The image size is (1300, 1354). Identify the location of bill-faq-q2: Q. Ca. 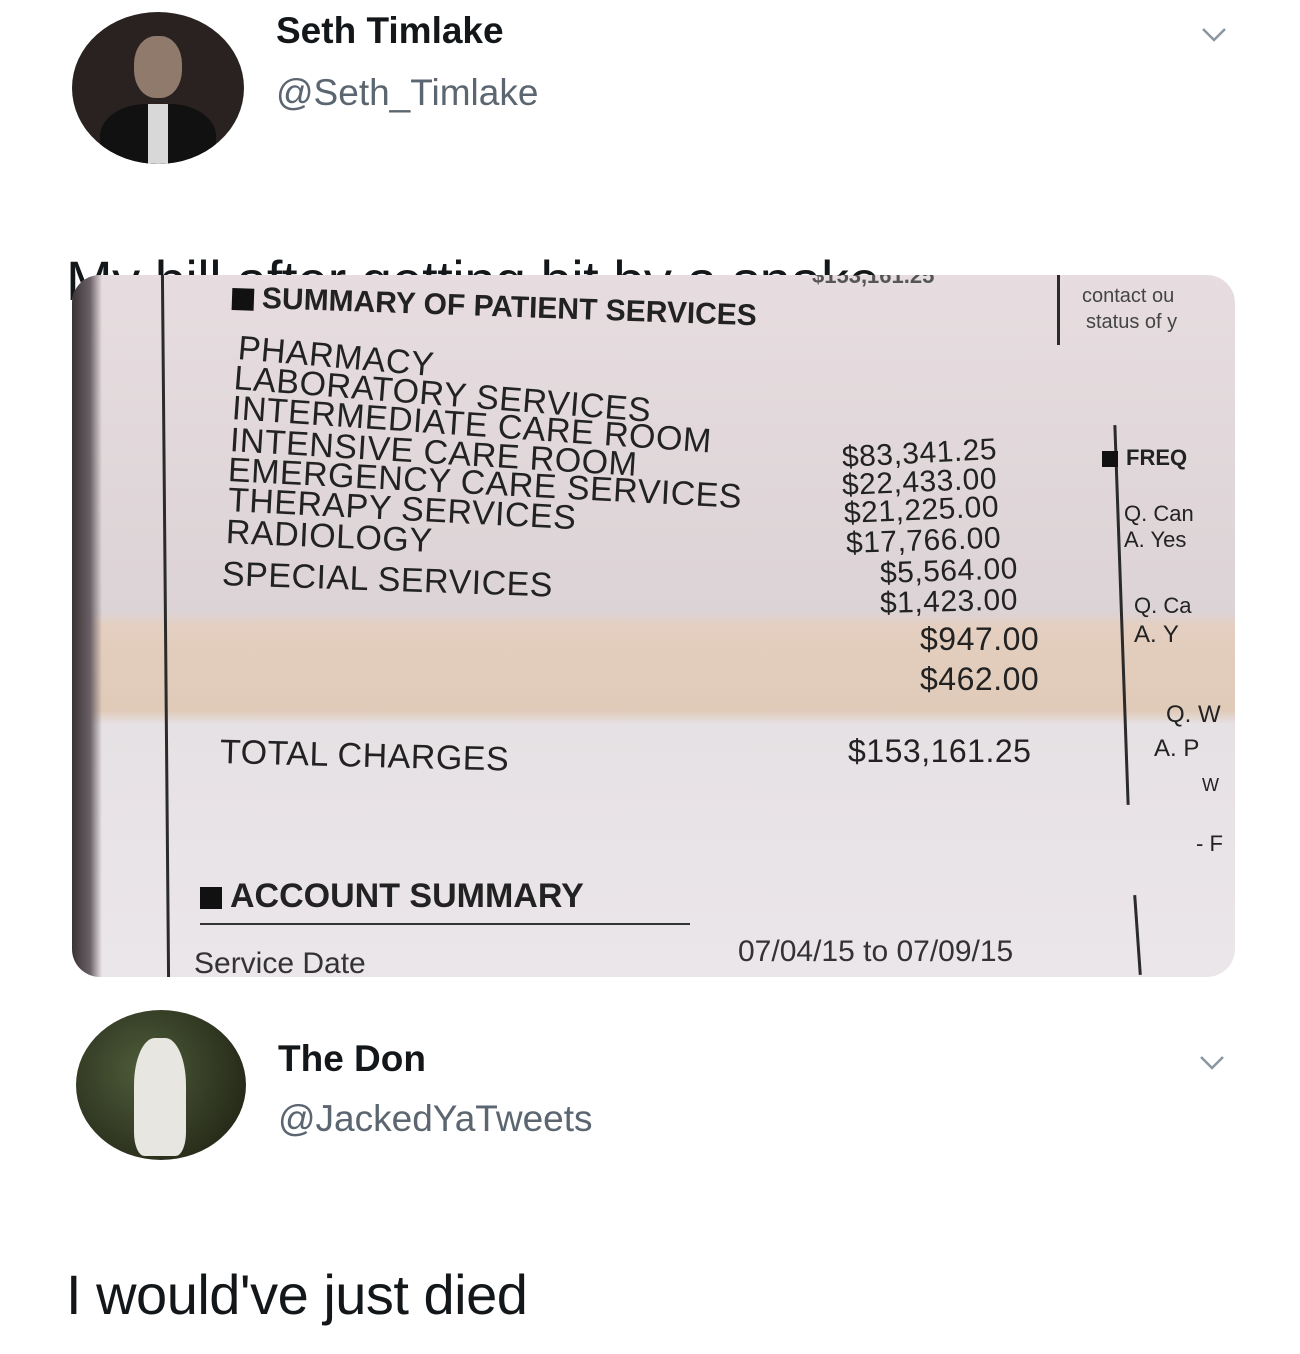
(1163, 605).